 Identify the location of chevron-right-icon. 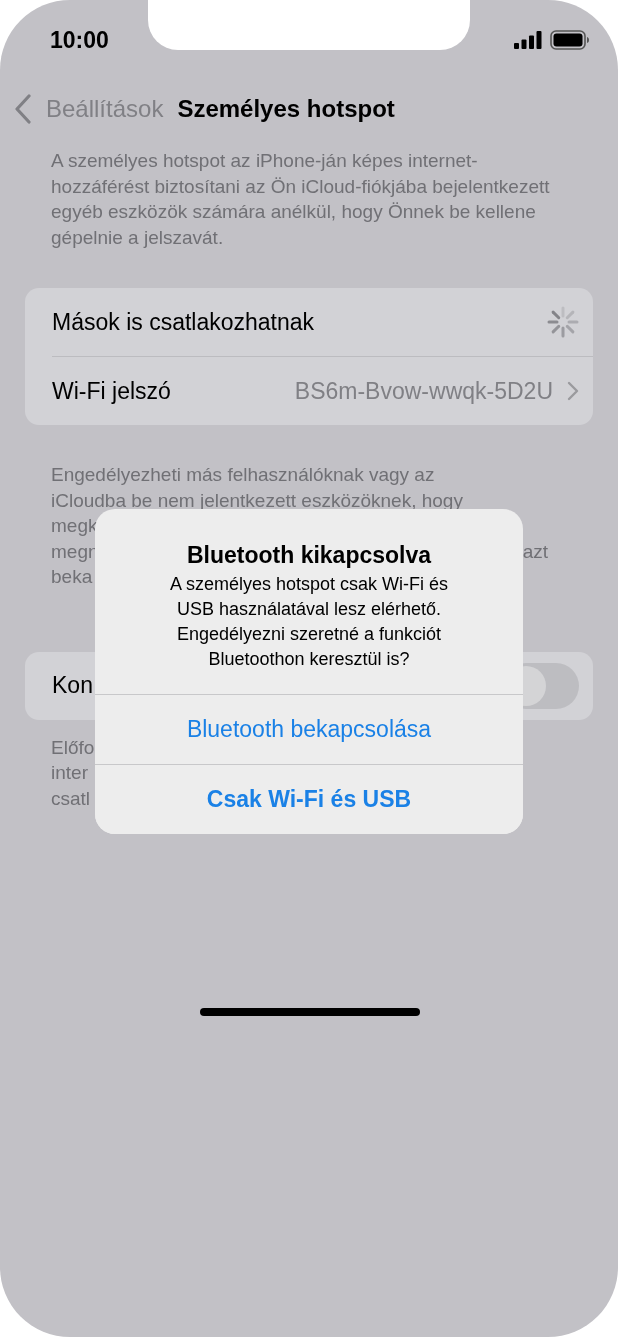
(573, 391).